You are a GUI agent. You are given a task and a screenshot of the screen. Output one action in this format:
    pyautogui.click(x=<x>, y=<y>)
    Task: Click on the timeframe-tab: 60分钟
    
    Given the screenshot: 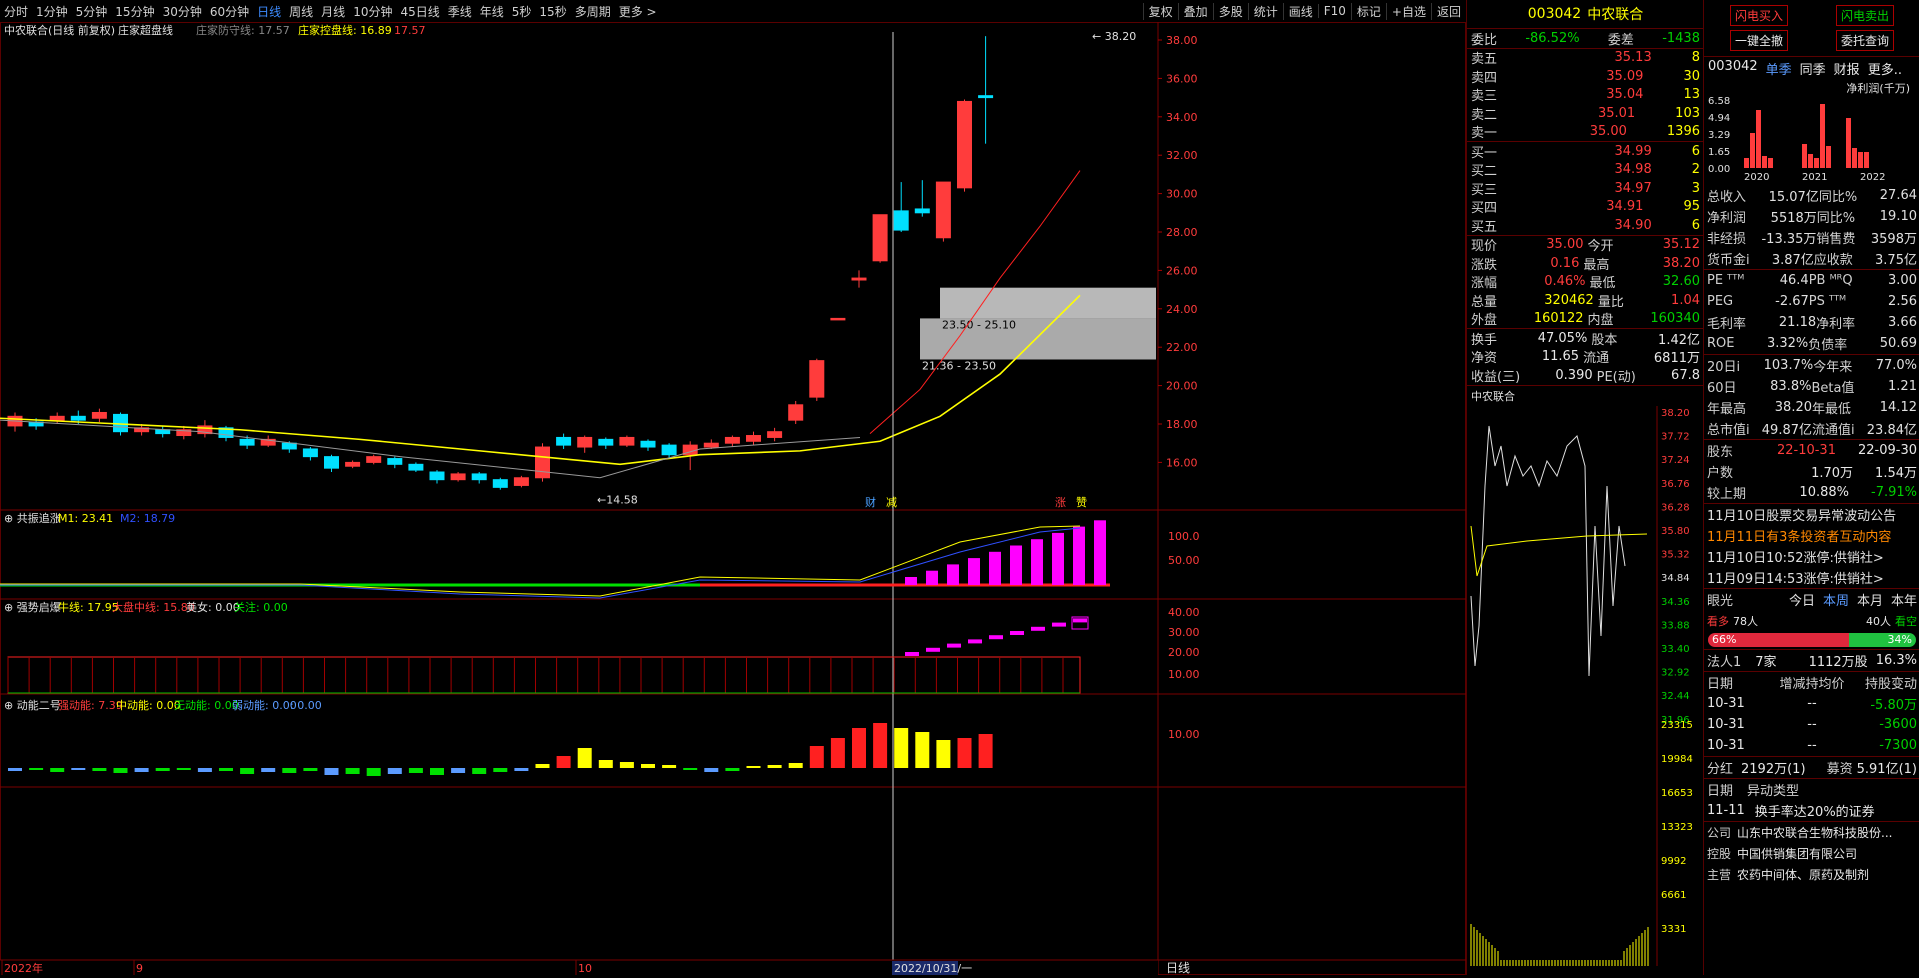 What is the action you would take?
    pyautogui.click(x=229, y=11)
    